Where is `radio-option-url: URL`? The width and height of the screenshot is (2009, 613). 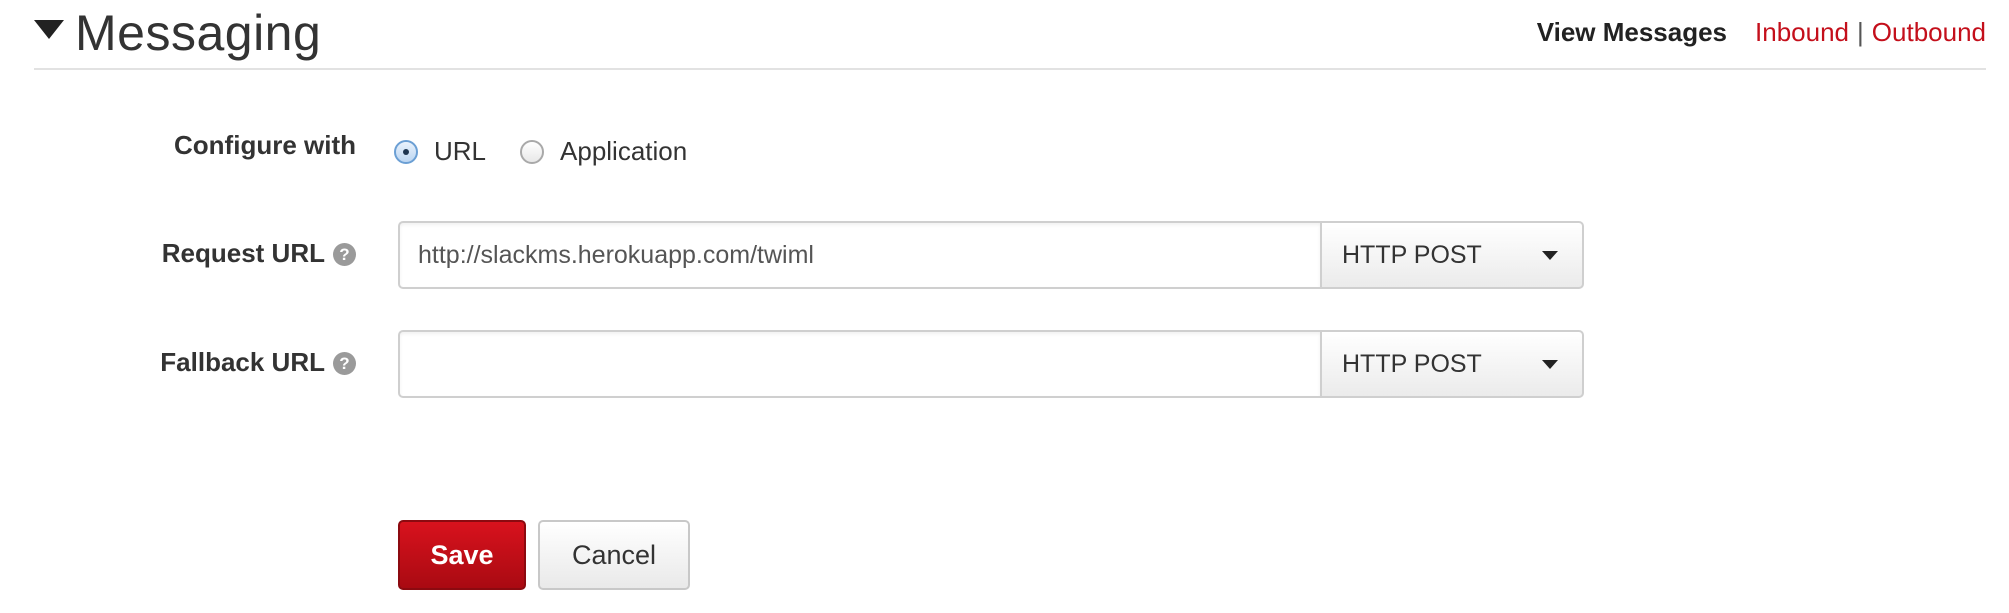 radio-option-url: URL is located at coordinates (440, 151).